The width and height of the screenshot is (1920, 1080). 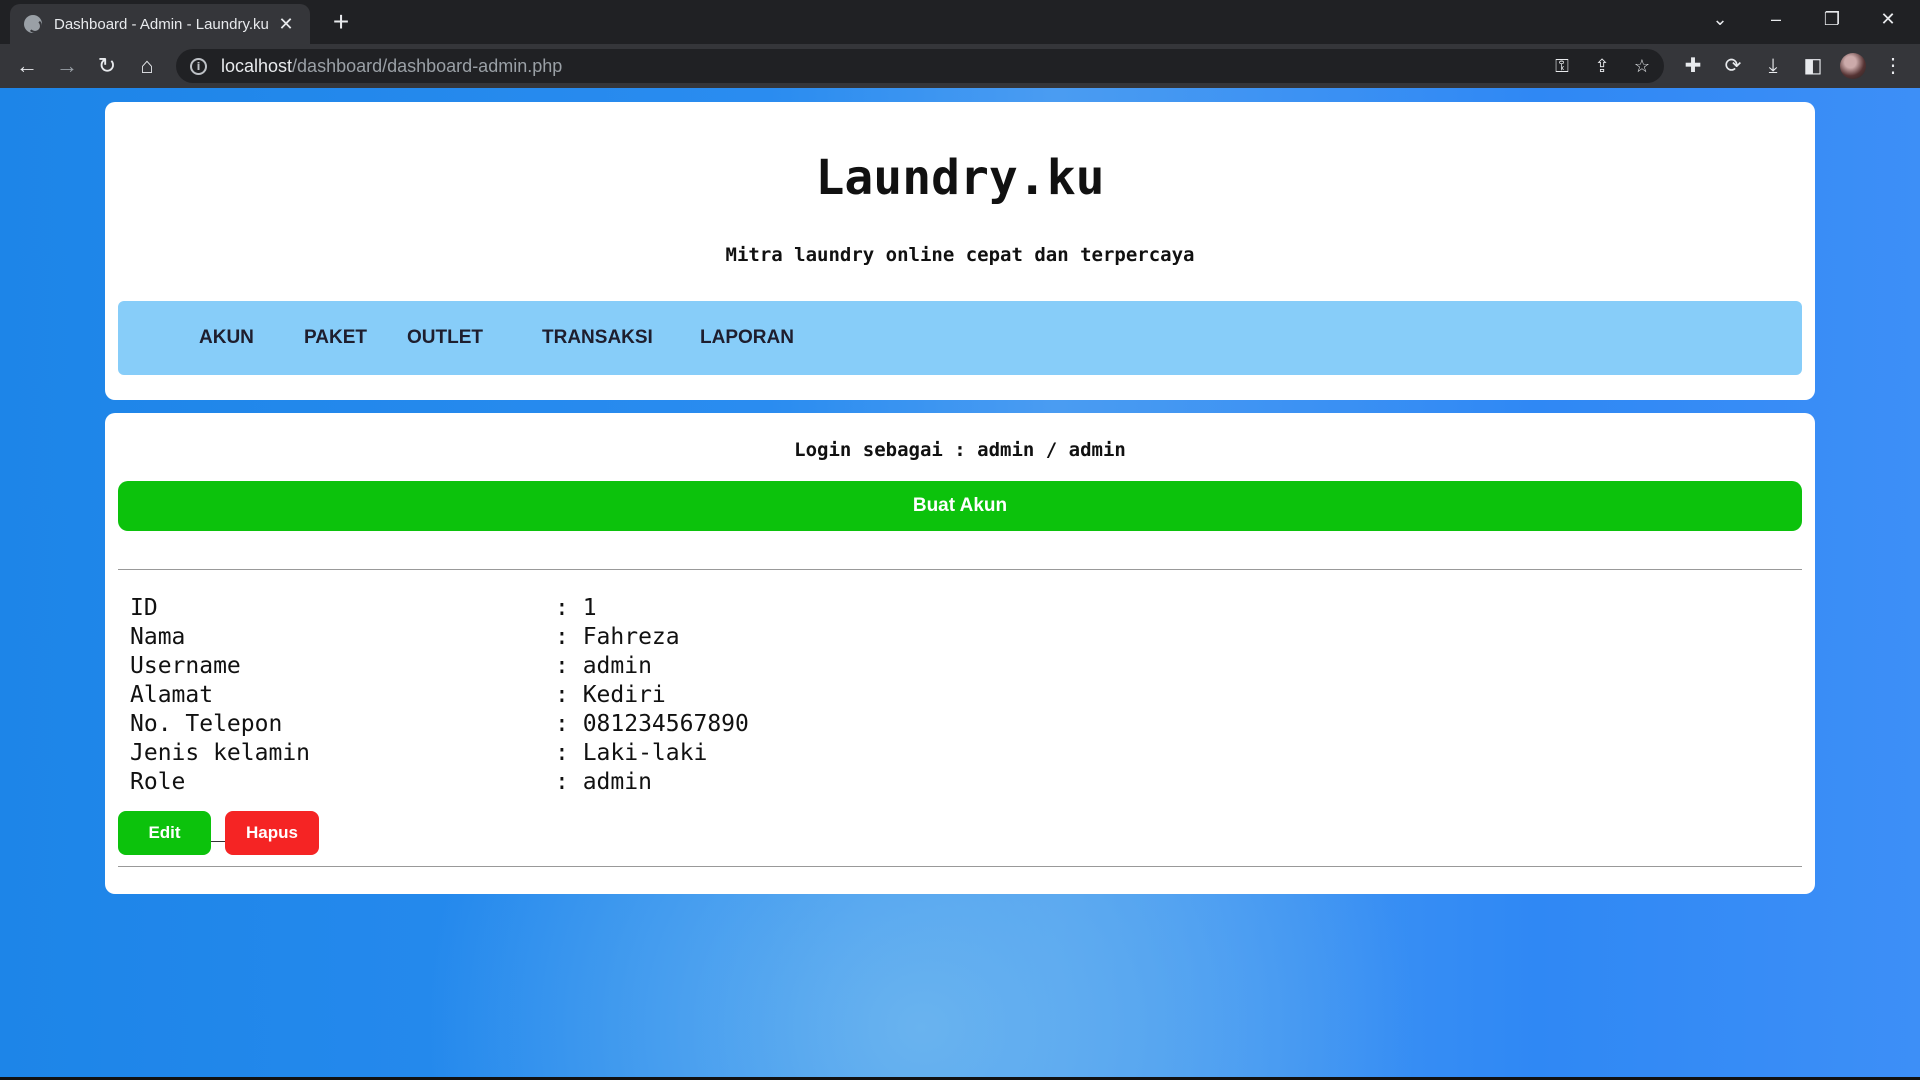 I want to click on field-label: Nama, so click(x=158, y=637).